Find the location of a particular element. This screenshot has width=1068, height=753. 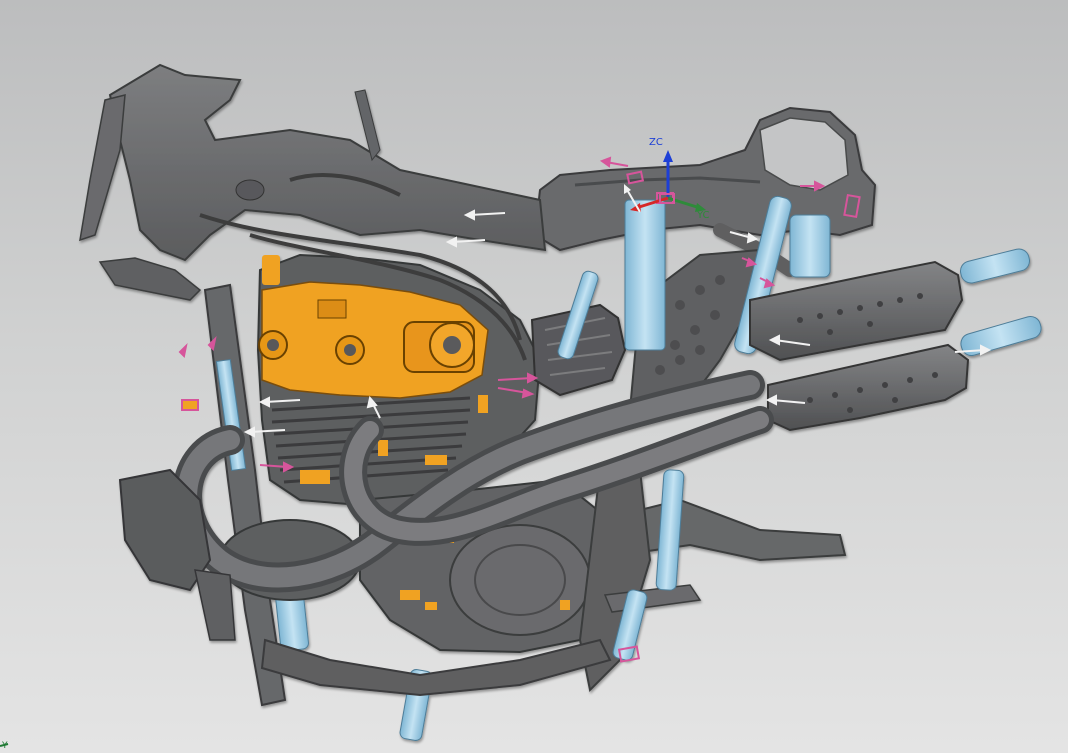

zc-arrow-icon is located at coordinates (668, 156).